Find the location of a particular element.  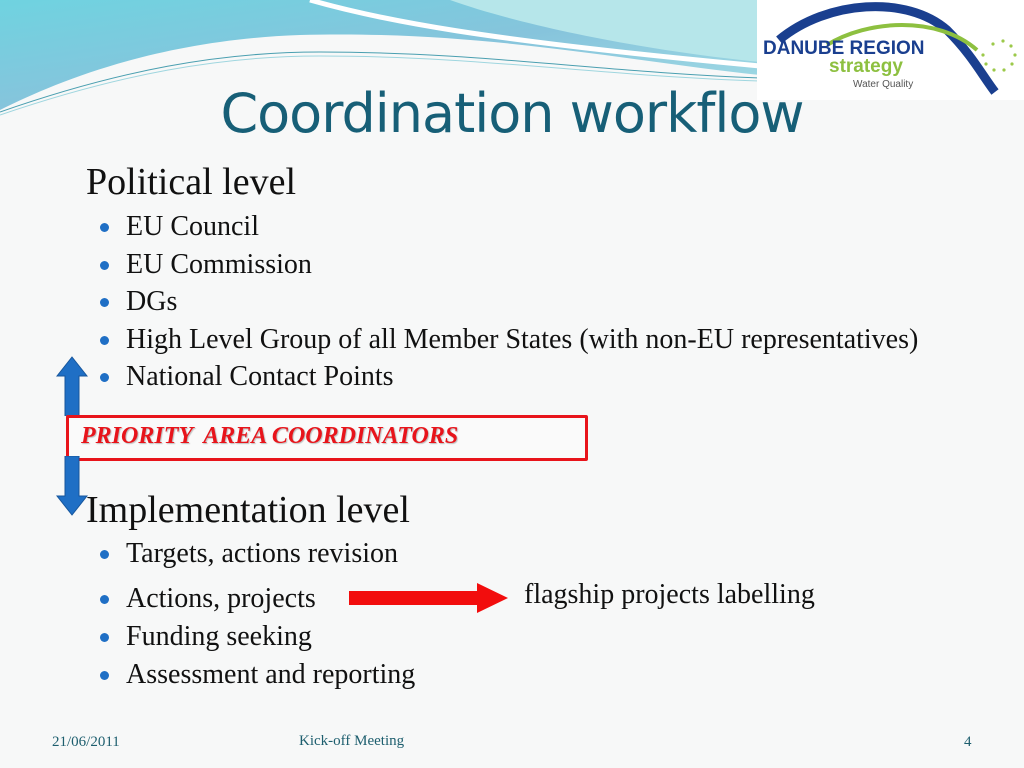

list-item: DGs is located at coordinates (509, 302).